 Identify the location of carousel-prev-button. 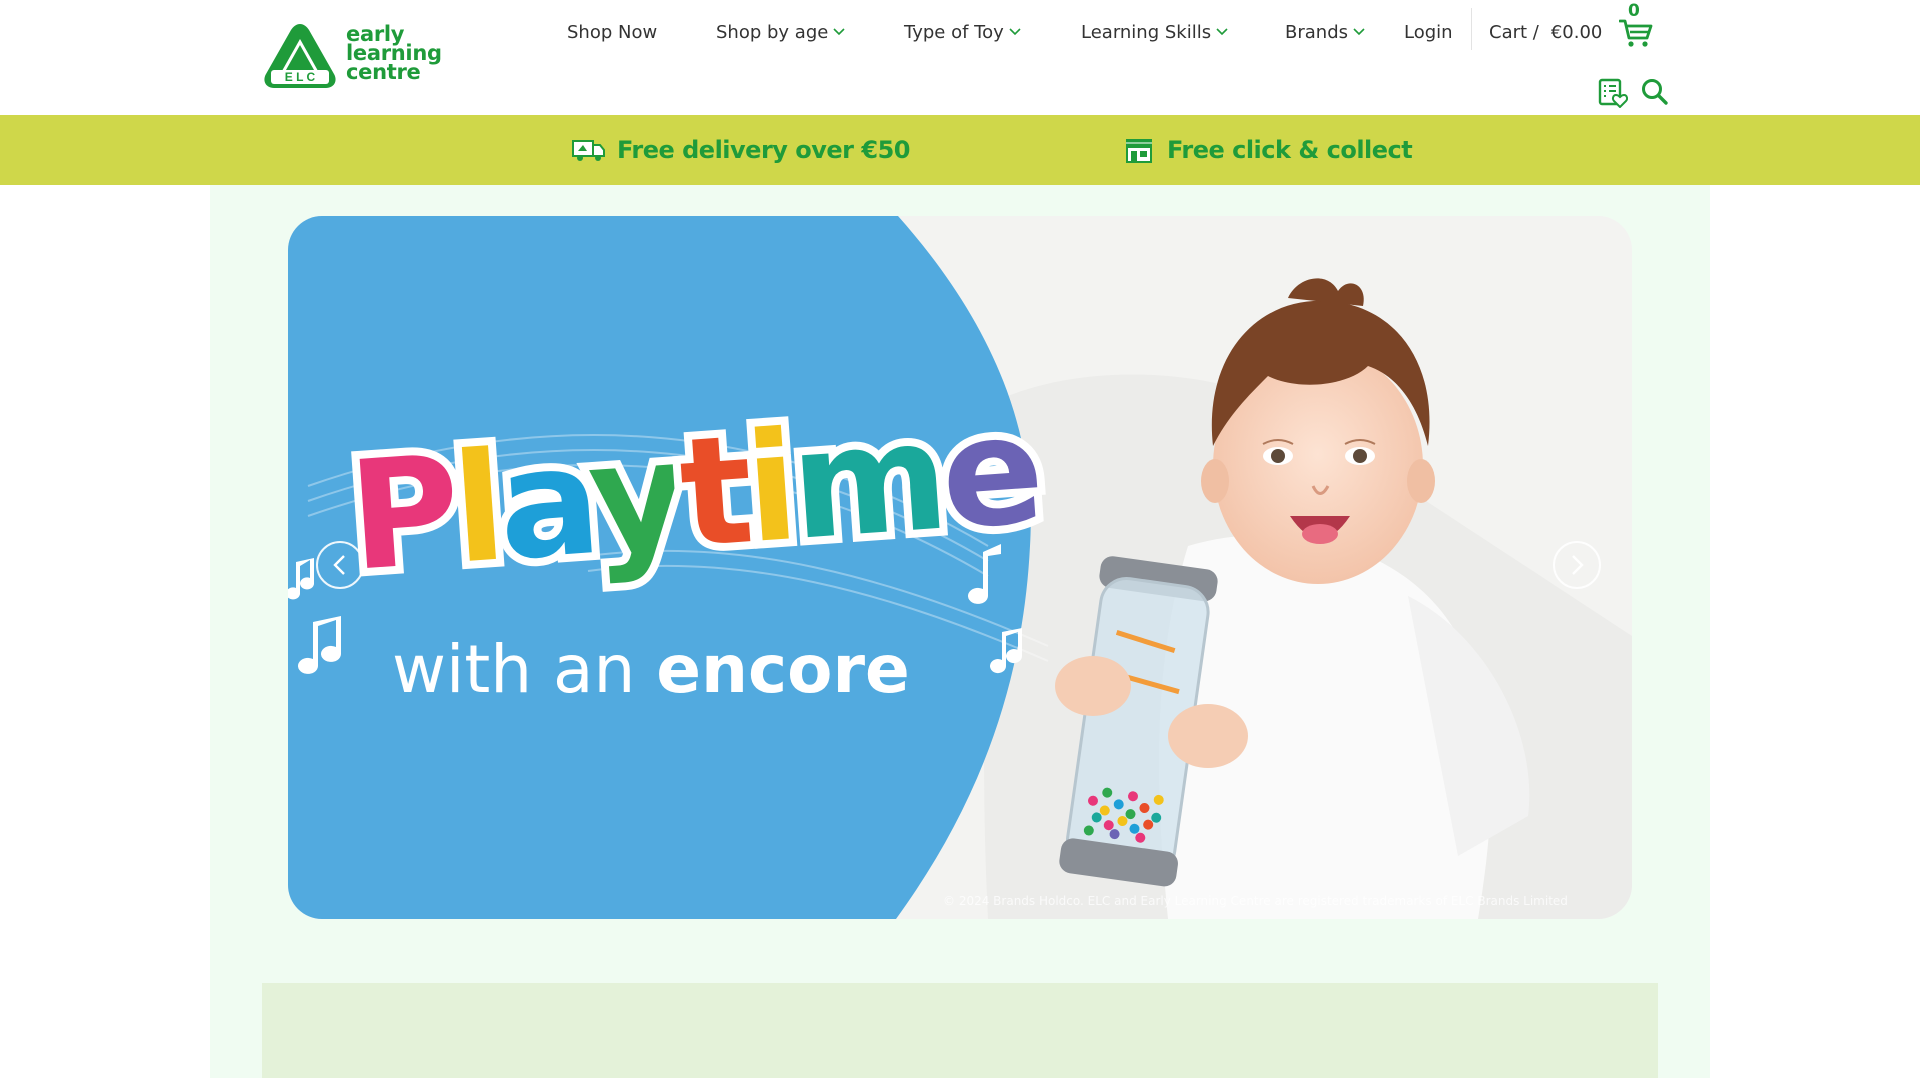
(340, 565).